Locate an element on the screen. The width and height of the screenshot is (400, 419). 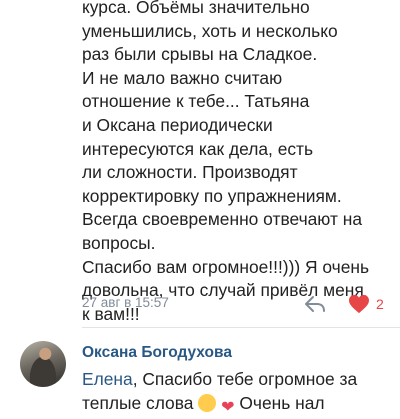
mention-link: Елена is located at coordinates (107, 379).